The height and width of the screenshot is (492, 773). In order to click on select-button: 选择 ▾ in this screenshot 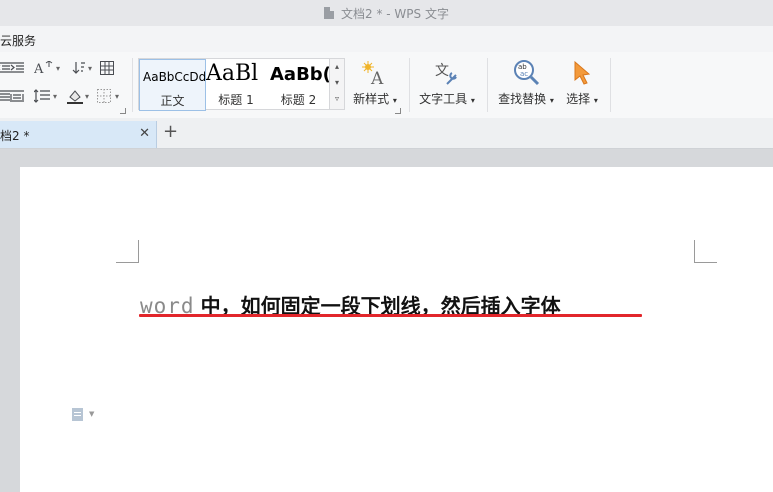, I will do `click(582, 81)`.